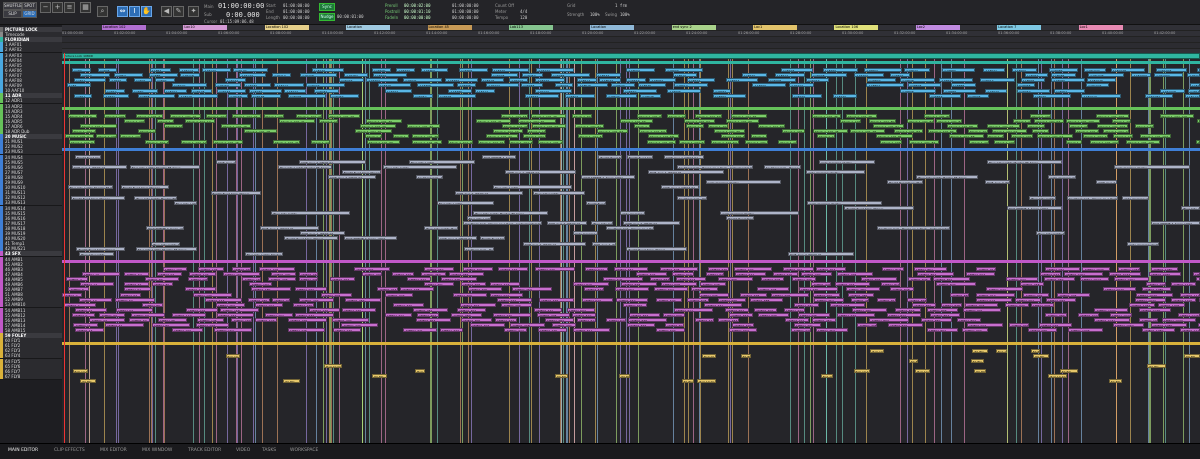 This screenshot has height=459, width=1200. I want to click on audio-clip: AMB01-246, so click(324, 310).